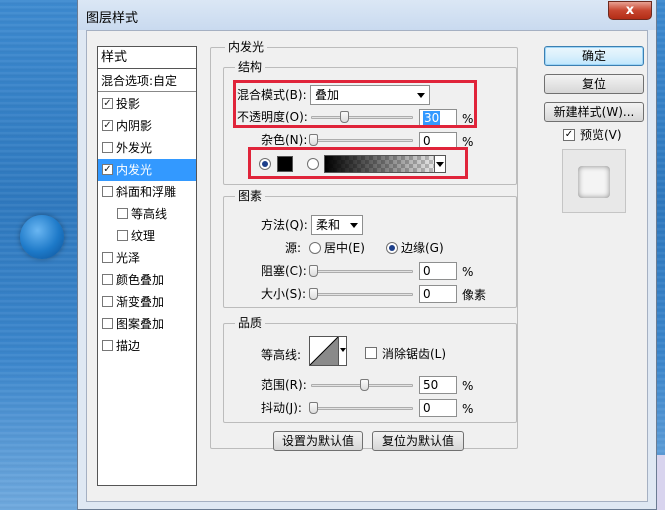 This screenshot has height=510, width=665. Describe the element at coordinates (427, 294) in the screenshot. I see `size-value: 0` at that location.